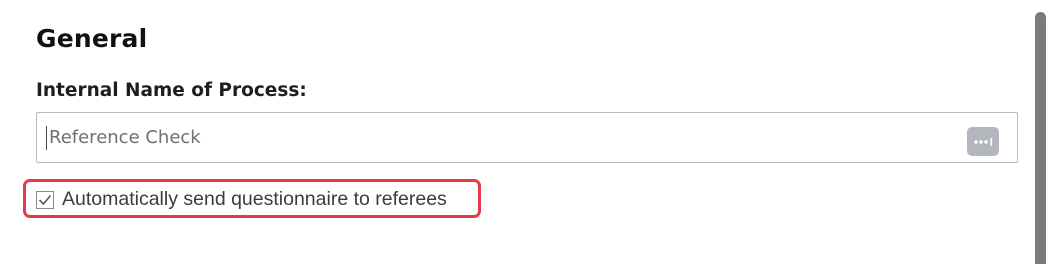 The width and height of the screenshot is (1051, 264). Describe the element at coordinates (92, 38) in the screenshot. I see `section-title: General` at that location.